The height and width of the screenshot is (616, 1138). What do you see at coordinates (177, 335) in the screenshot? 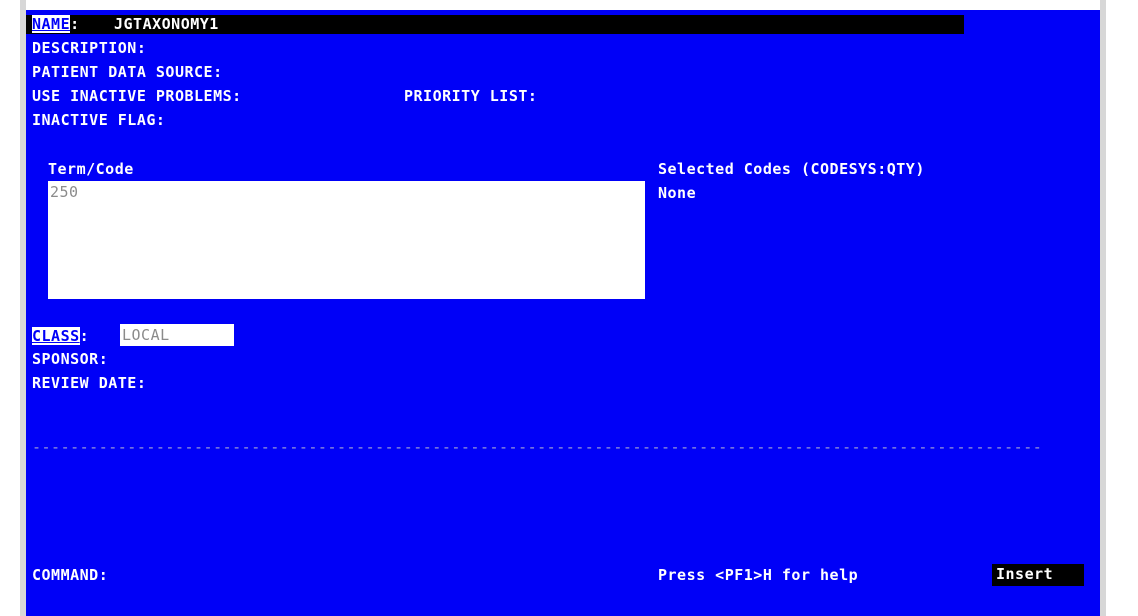
I see `class-input: LOCAL` at bounding box center [177, 335].